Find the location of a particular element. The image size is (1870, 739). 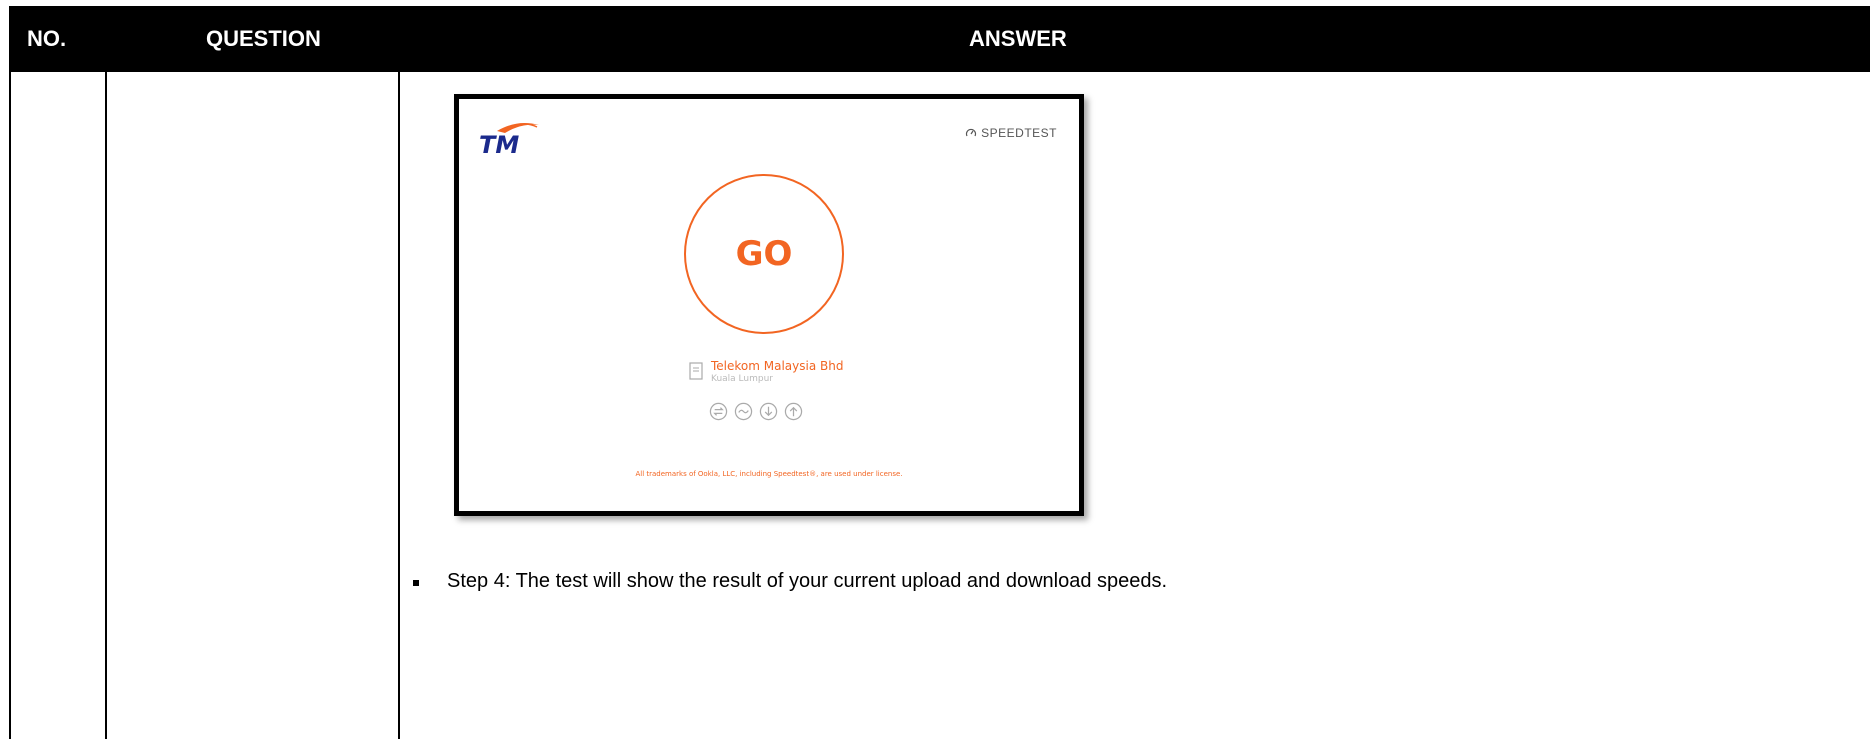

bullet-icon is located at coordinates (416, 582).